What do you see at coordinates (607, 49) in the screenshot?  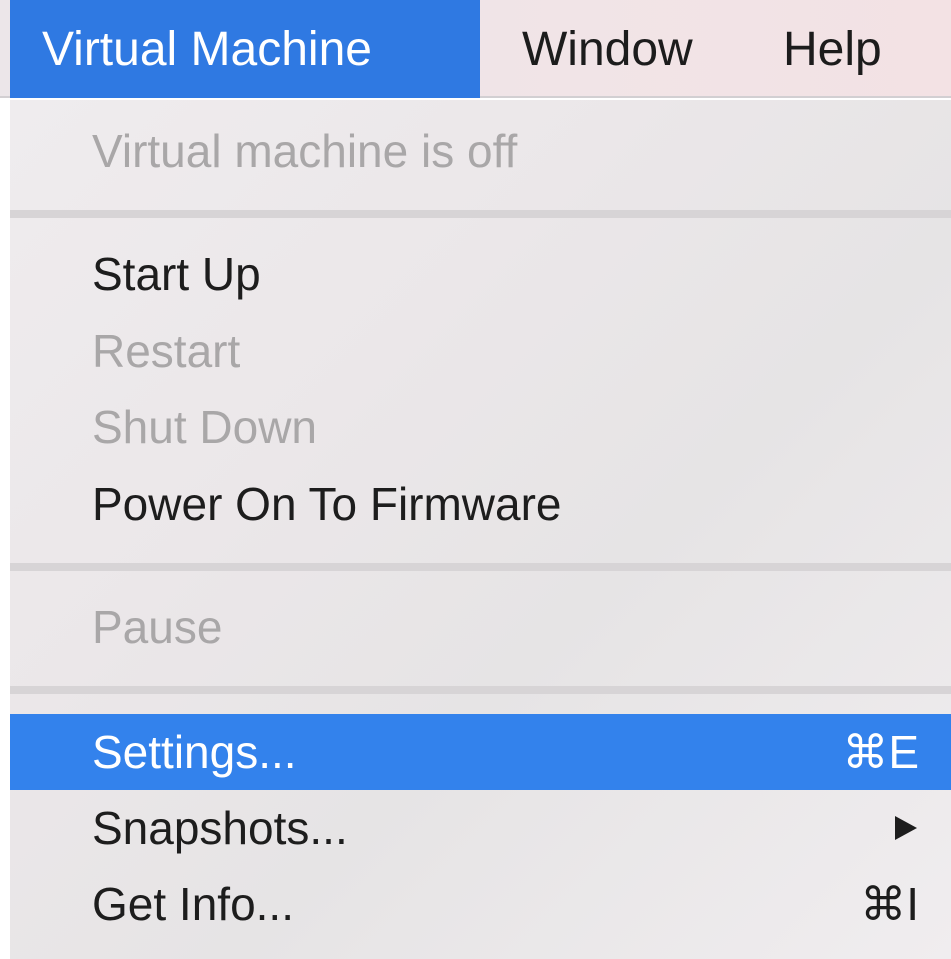 I see `menubar-window: Window` at bounding box center [607, 49].